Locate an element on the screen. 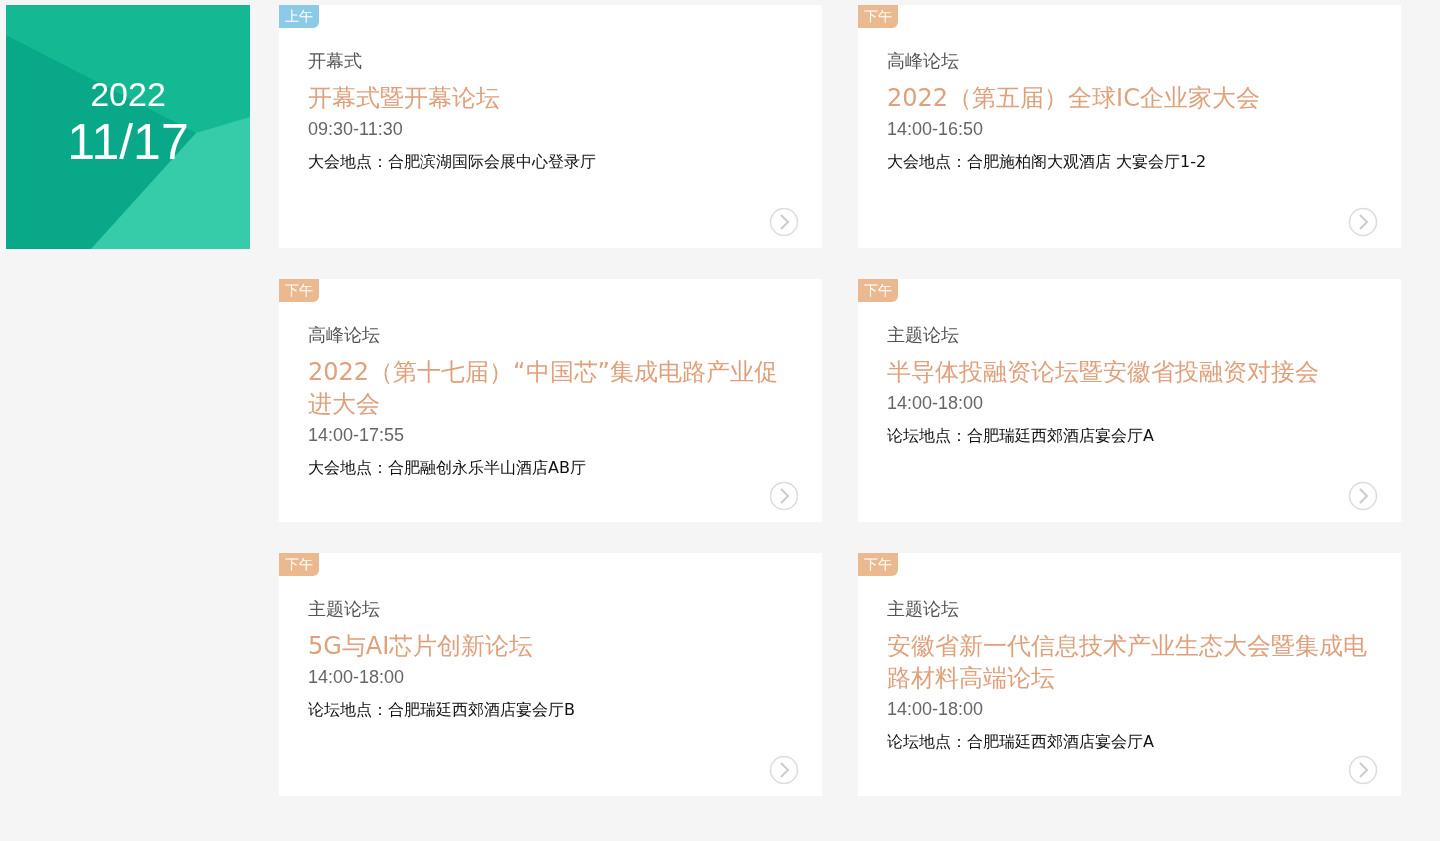  session-title: 2022（第十七届）“中国芯”集成电路产业促进大会 is located at coordinates (553, 388).